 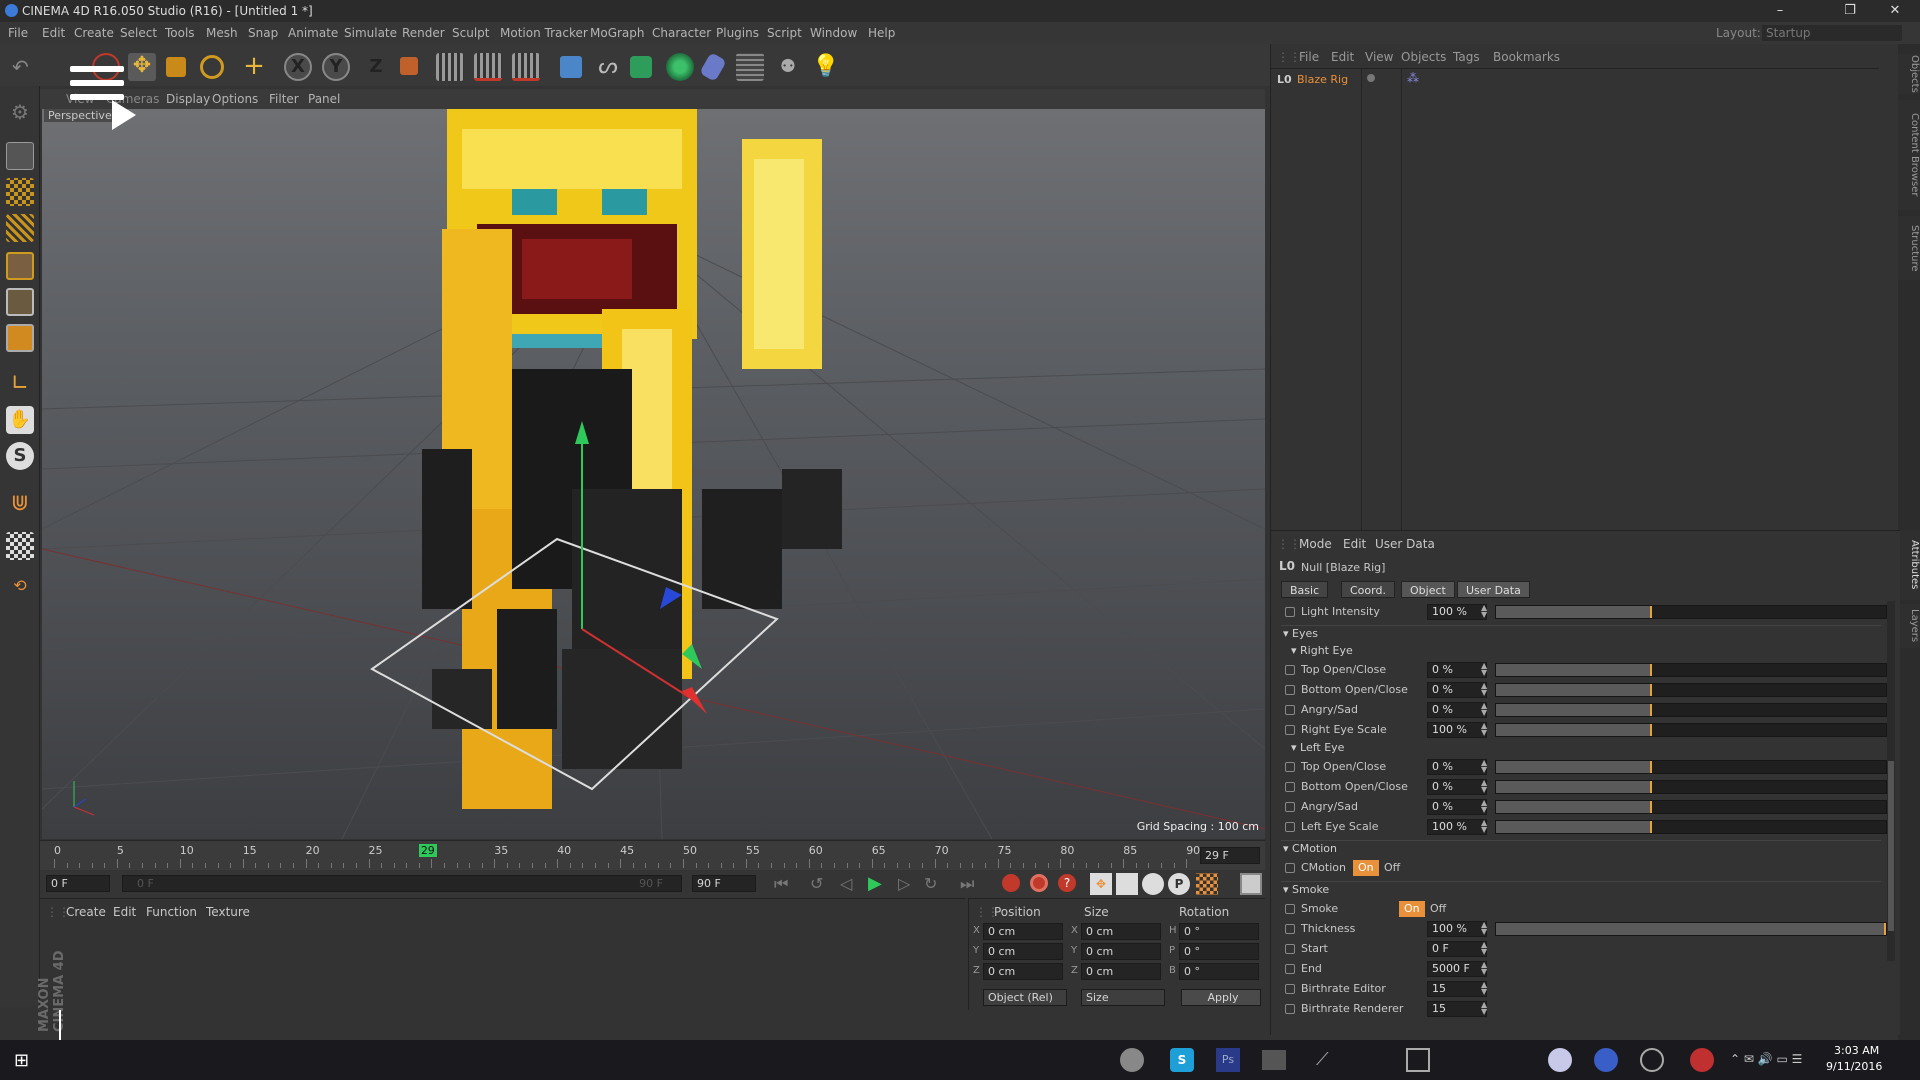 I want to click on menu-tools: Tools, so click(x=180, y=33).